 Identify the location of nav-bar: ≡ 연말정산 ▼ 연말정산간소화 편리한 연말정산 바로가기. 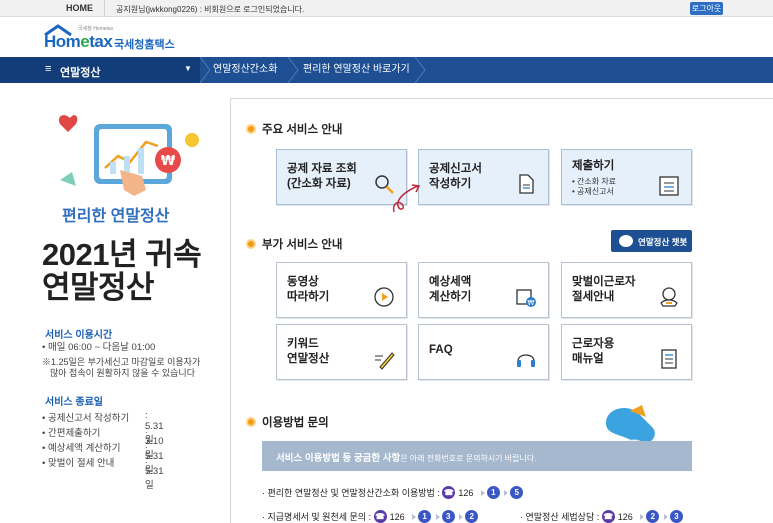
(386, 70).